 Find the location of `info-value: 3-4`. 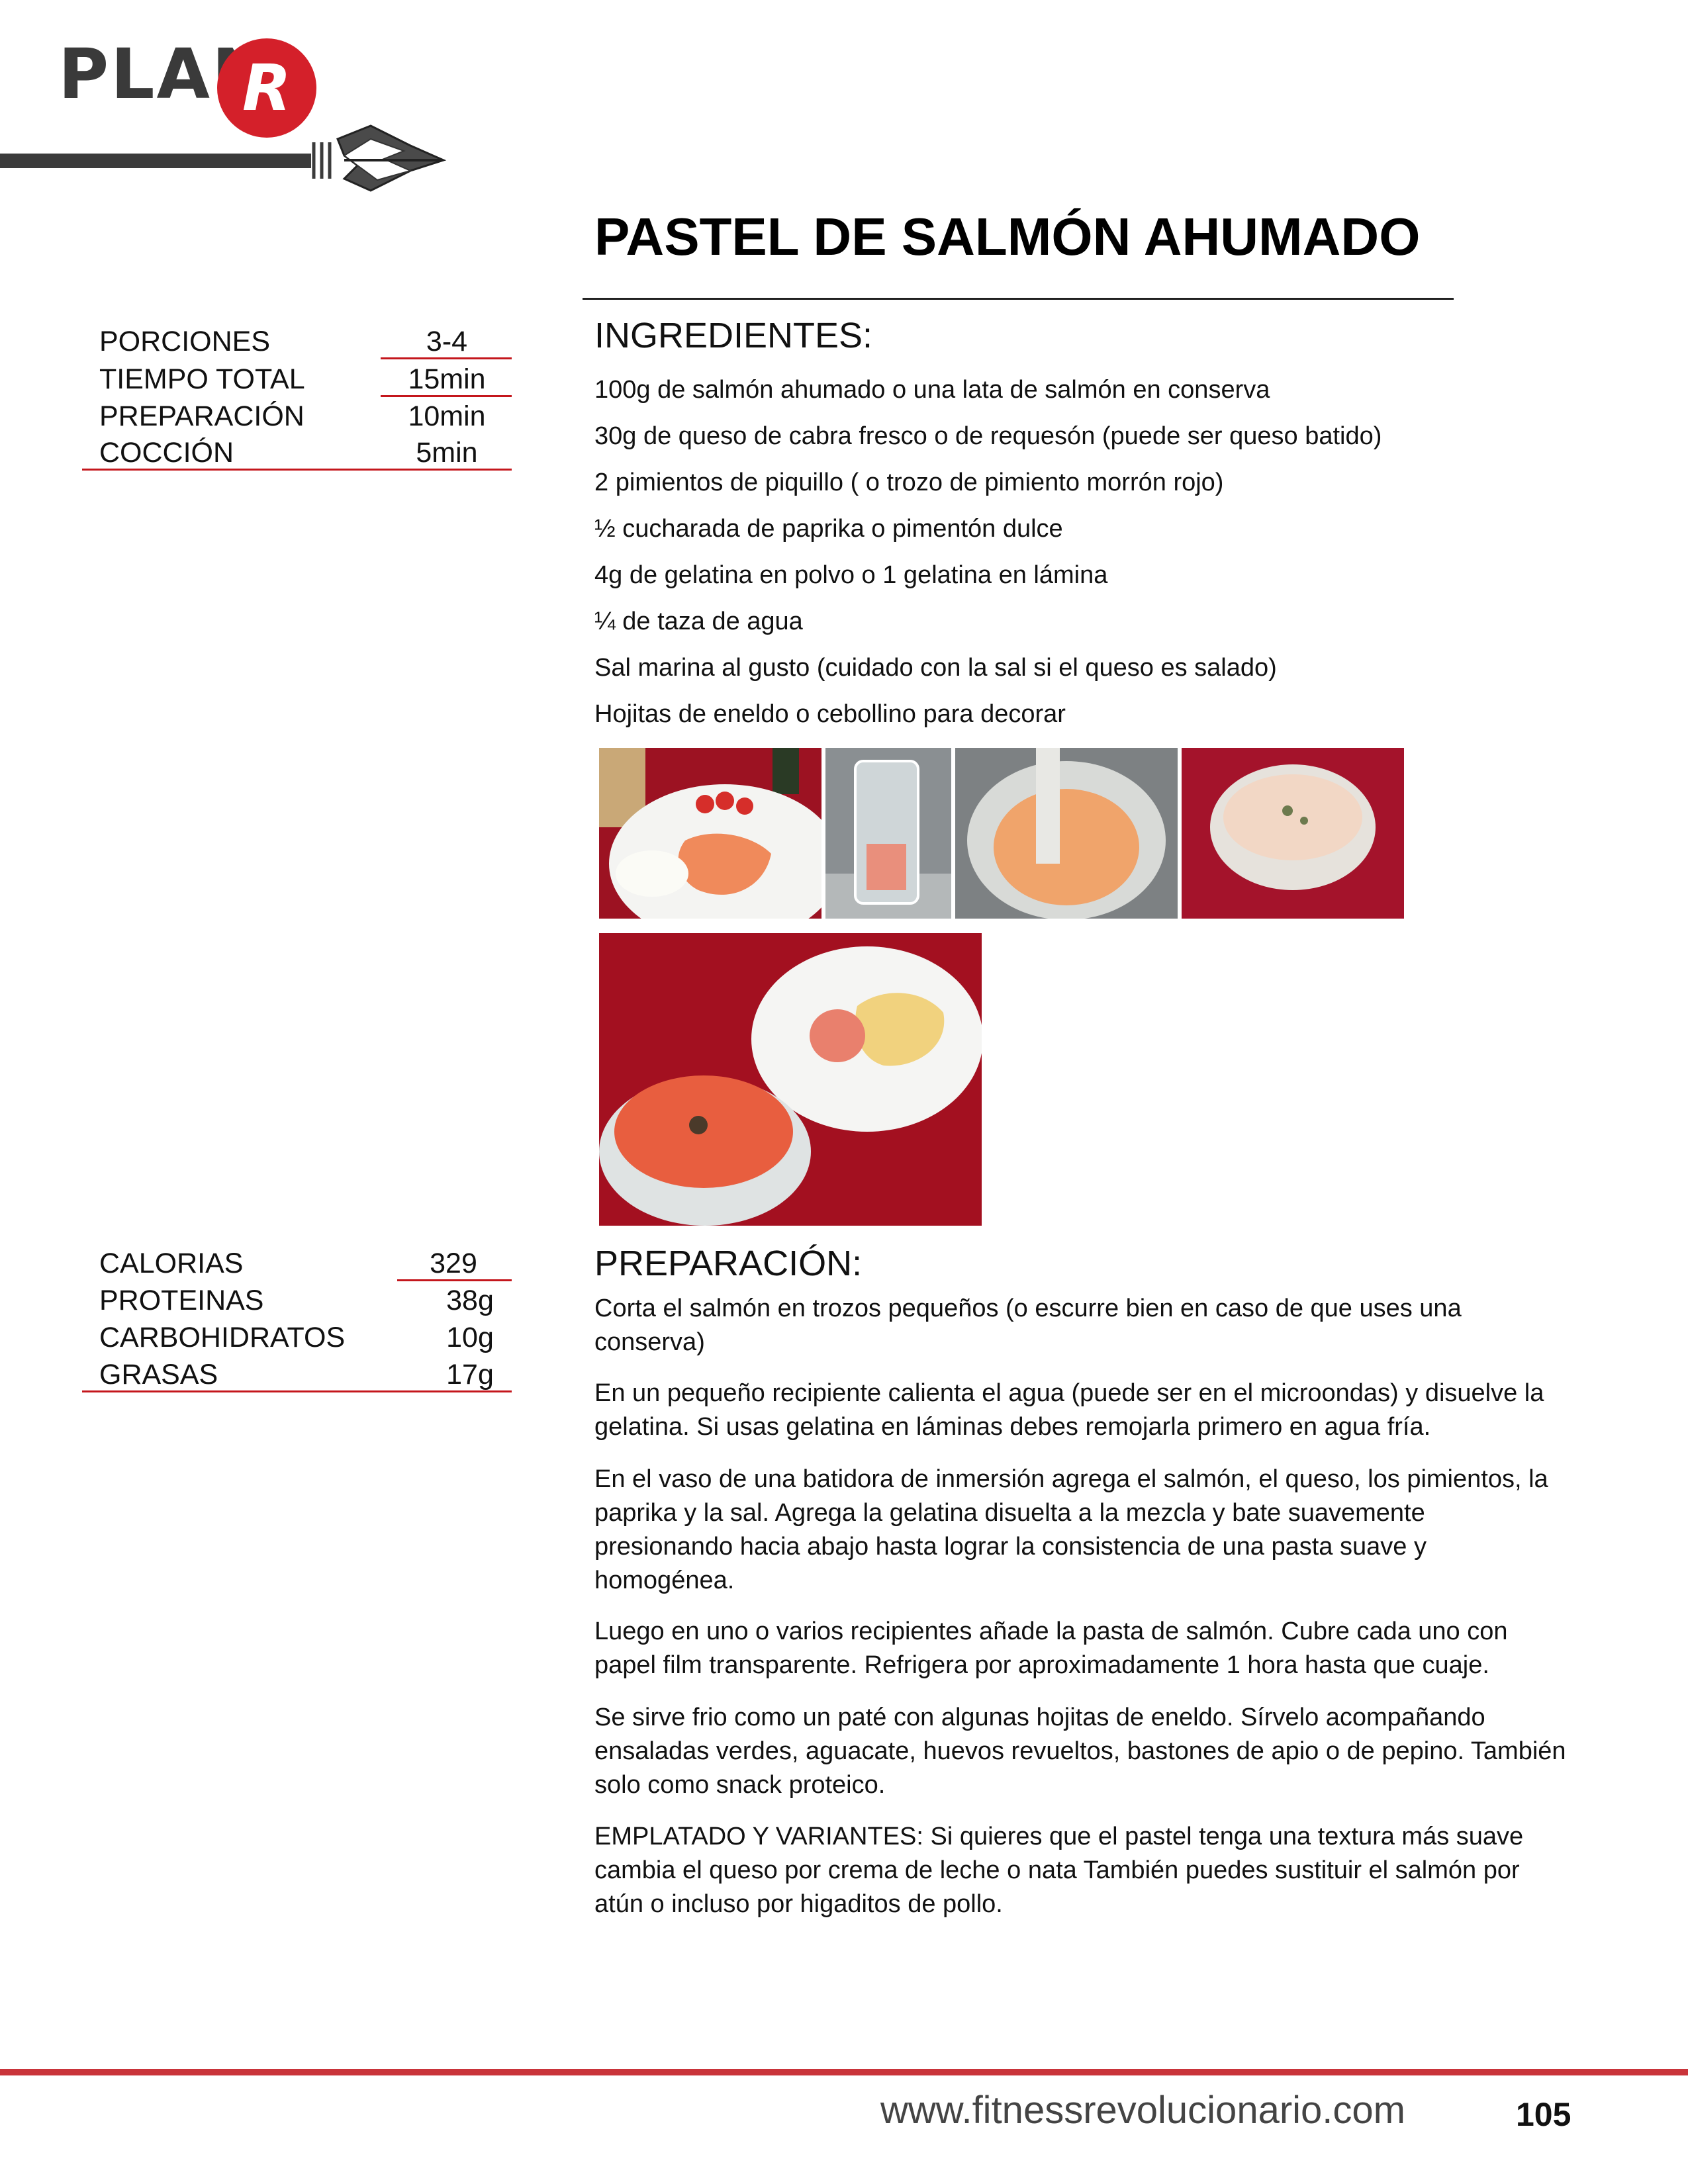

info-value: 3-4 is located at coordinates (447, 341).